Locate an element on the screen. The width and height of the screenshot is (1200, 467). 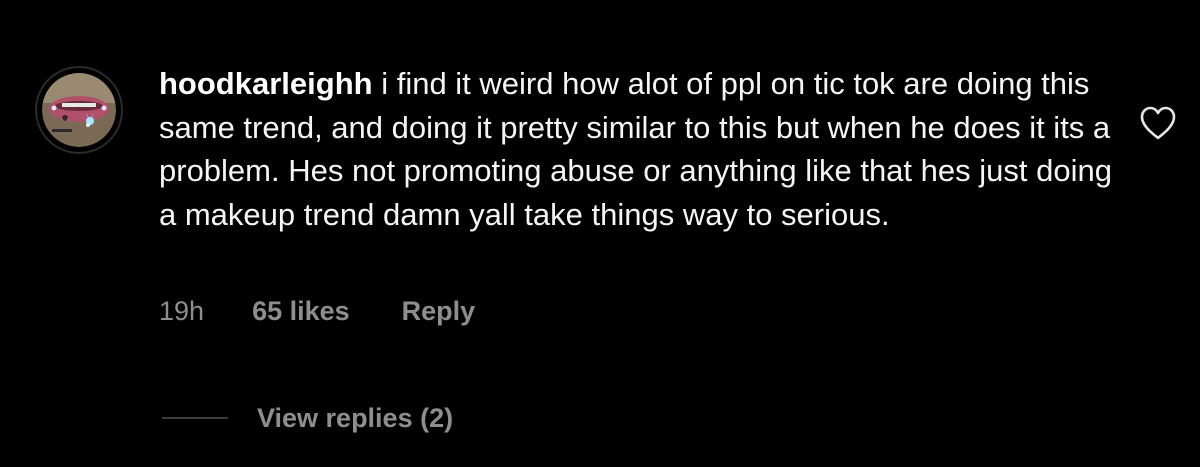
view-replies-button: View replies (2) is located at coordinates (307, 418).